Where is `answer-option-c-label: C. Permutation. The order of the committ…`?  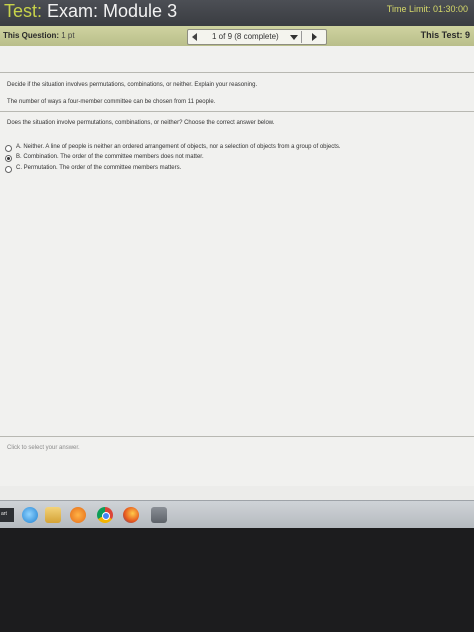 answer-option-c-label: C. Permutation. The order of the committ… is located at coordinates (99, 168).